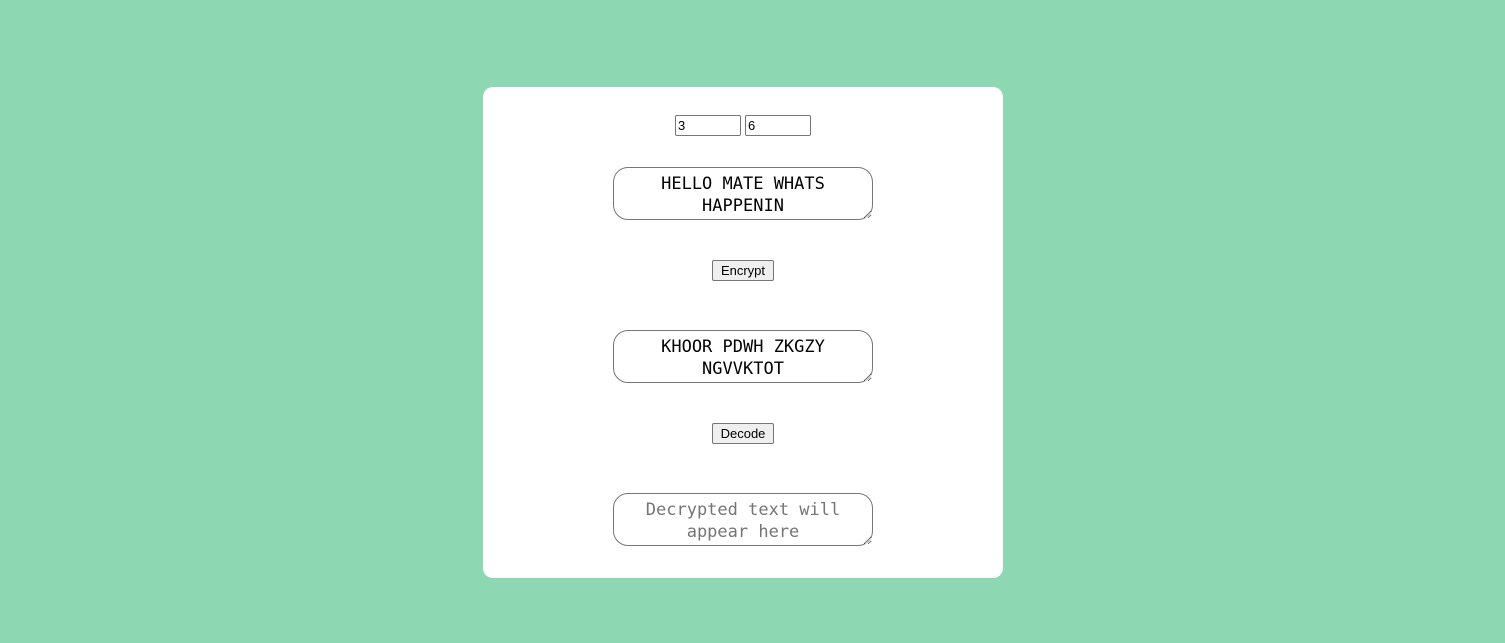  I want to click on encrypt-button: Encrypt, so click(743, 270).